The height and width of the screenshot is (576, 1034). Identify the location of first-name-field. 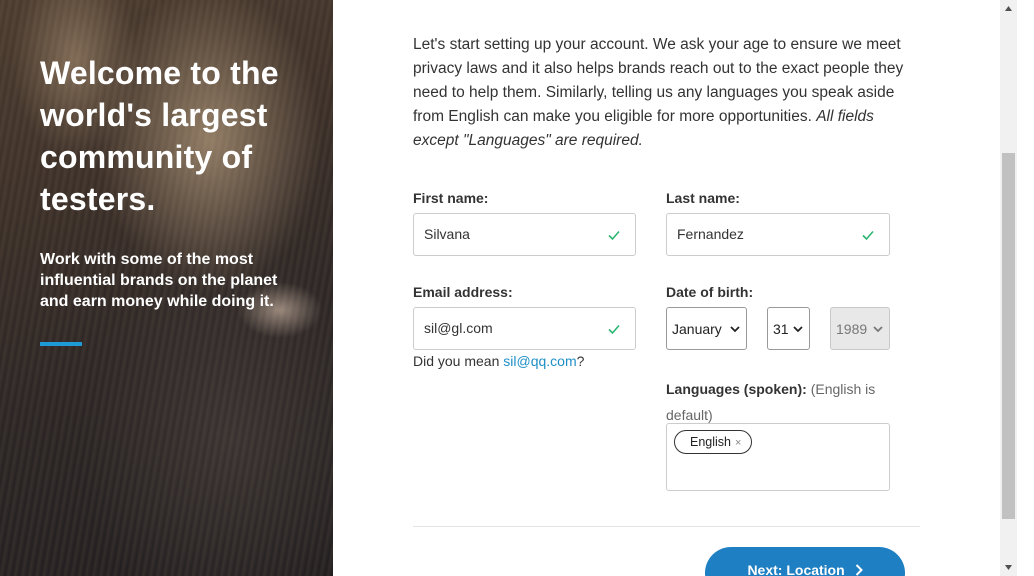
(524, 234).